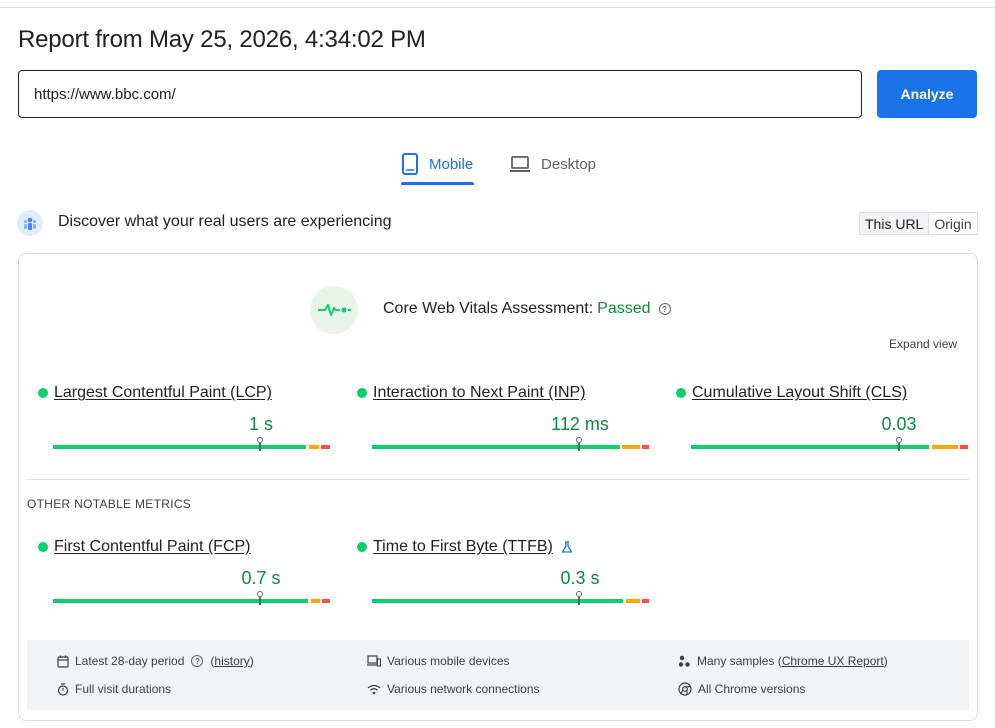 This screenshot has height=728, width=995. What do you see at coordinates (899, 424) in the screenshot?
I see `metric-value-cls: 0.03` at bounding box center [899, 424].